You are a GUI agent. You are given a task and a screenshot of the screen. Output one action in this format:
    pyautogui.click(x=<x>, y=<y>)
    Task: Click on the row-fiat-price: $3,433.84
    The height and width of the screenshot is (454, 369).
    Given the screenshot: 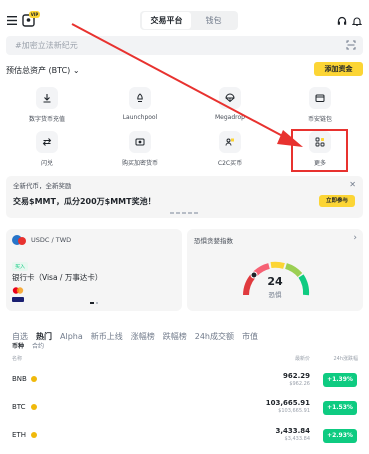 What is the action you would take?
    pyautogui.click(x=297, y=439)
    